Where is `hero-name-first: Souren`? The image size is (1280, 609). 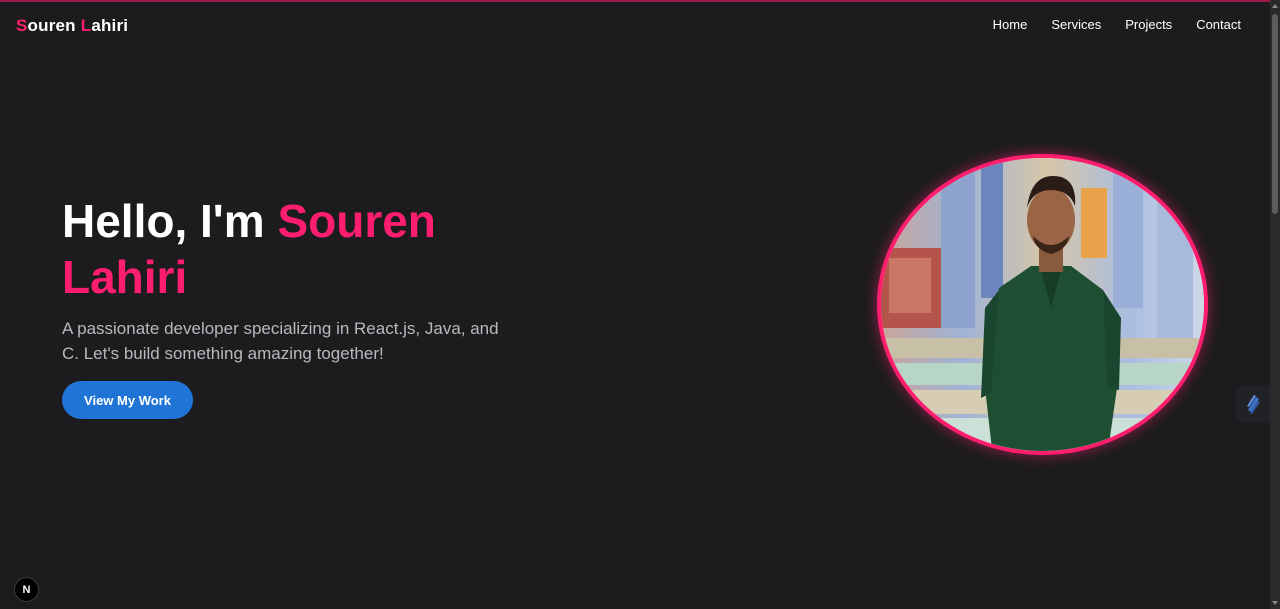
hero-name-first: Souren is located at coordinates (356, 221).